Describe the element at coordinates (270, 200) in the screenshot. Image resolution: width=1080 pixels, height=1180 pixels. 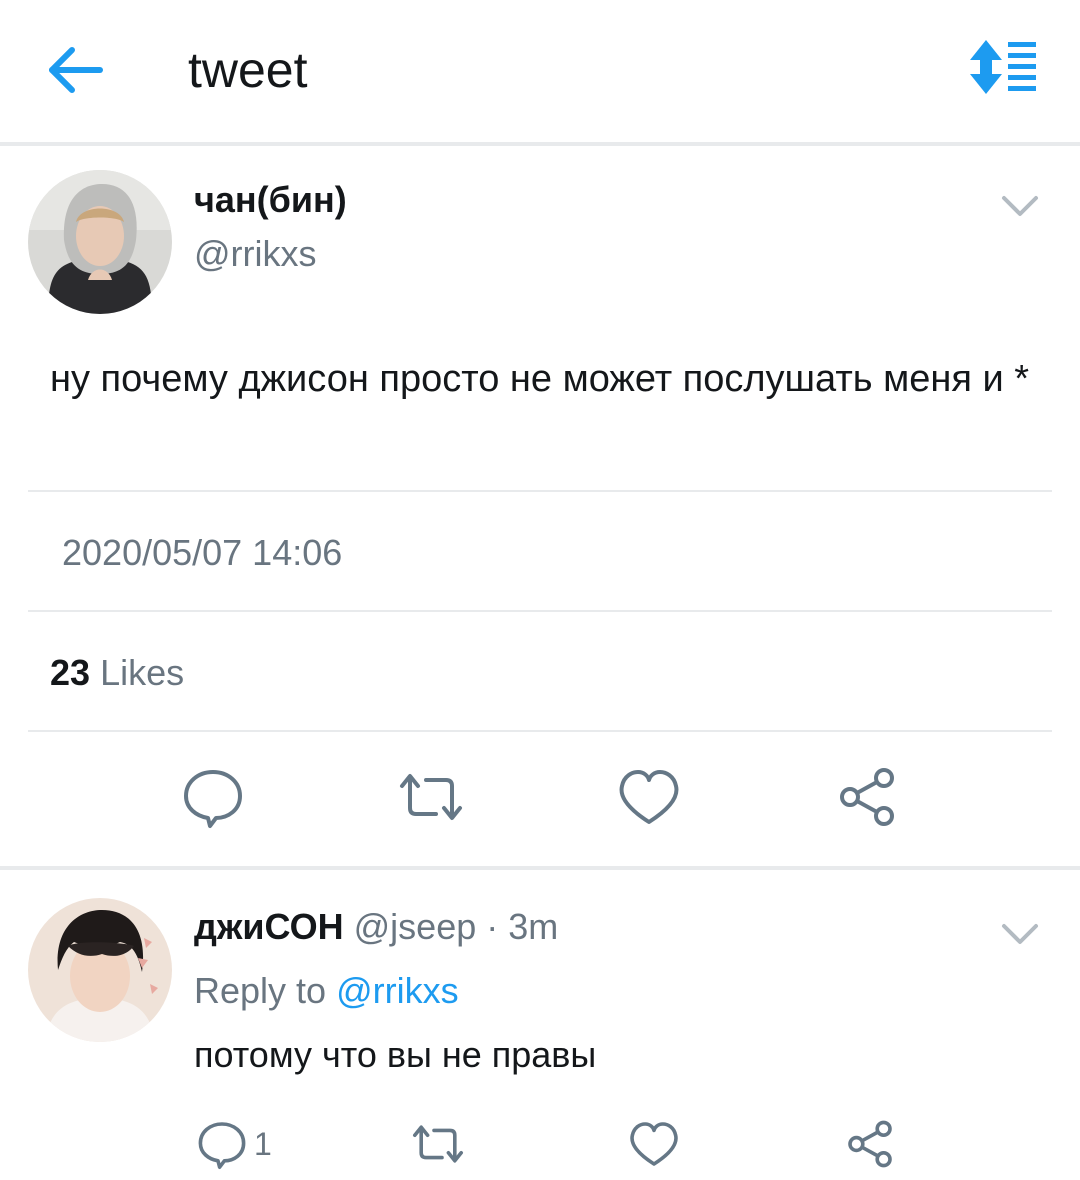
I see `author-name: чан(бин)` at that location.